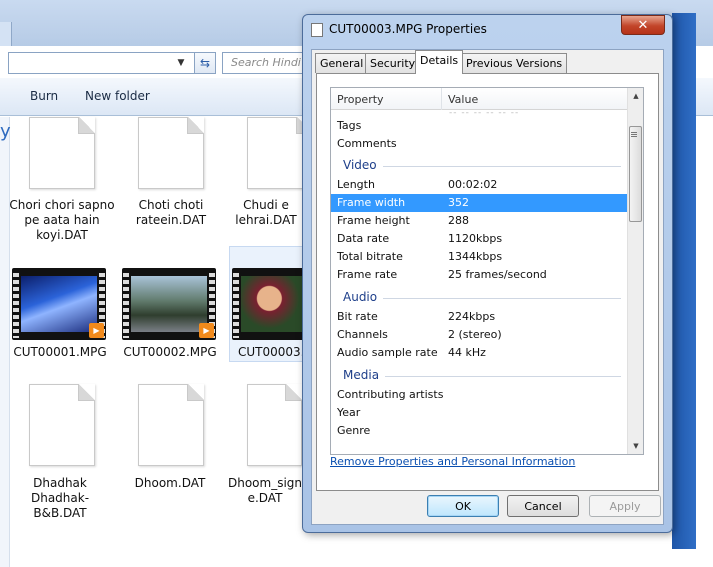 This screenshot has width=713, height=567. Describe the element at coordinates (480, 395) in the screenshot. I see `property-row: Contributing artists` at that location.